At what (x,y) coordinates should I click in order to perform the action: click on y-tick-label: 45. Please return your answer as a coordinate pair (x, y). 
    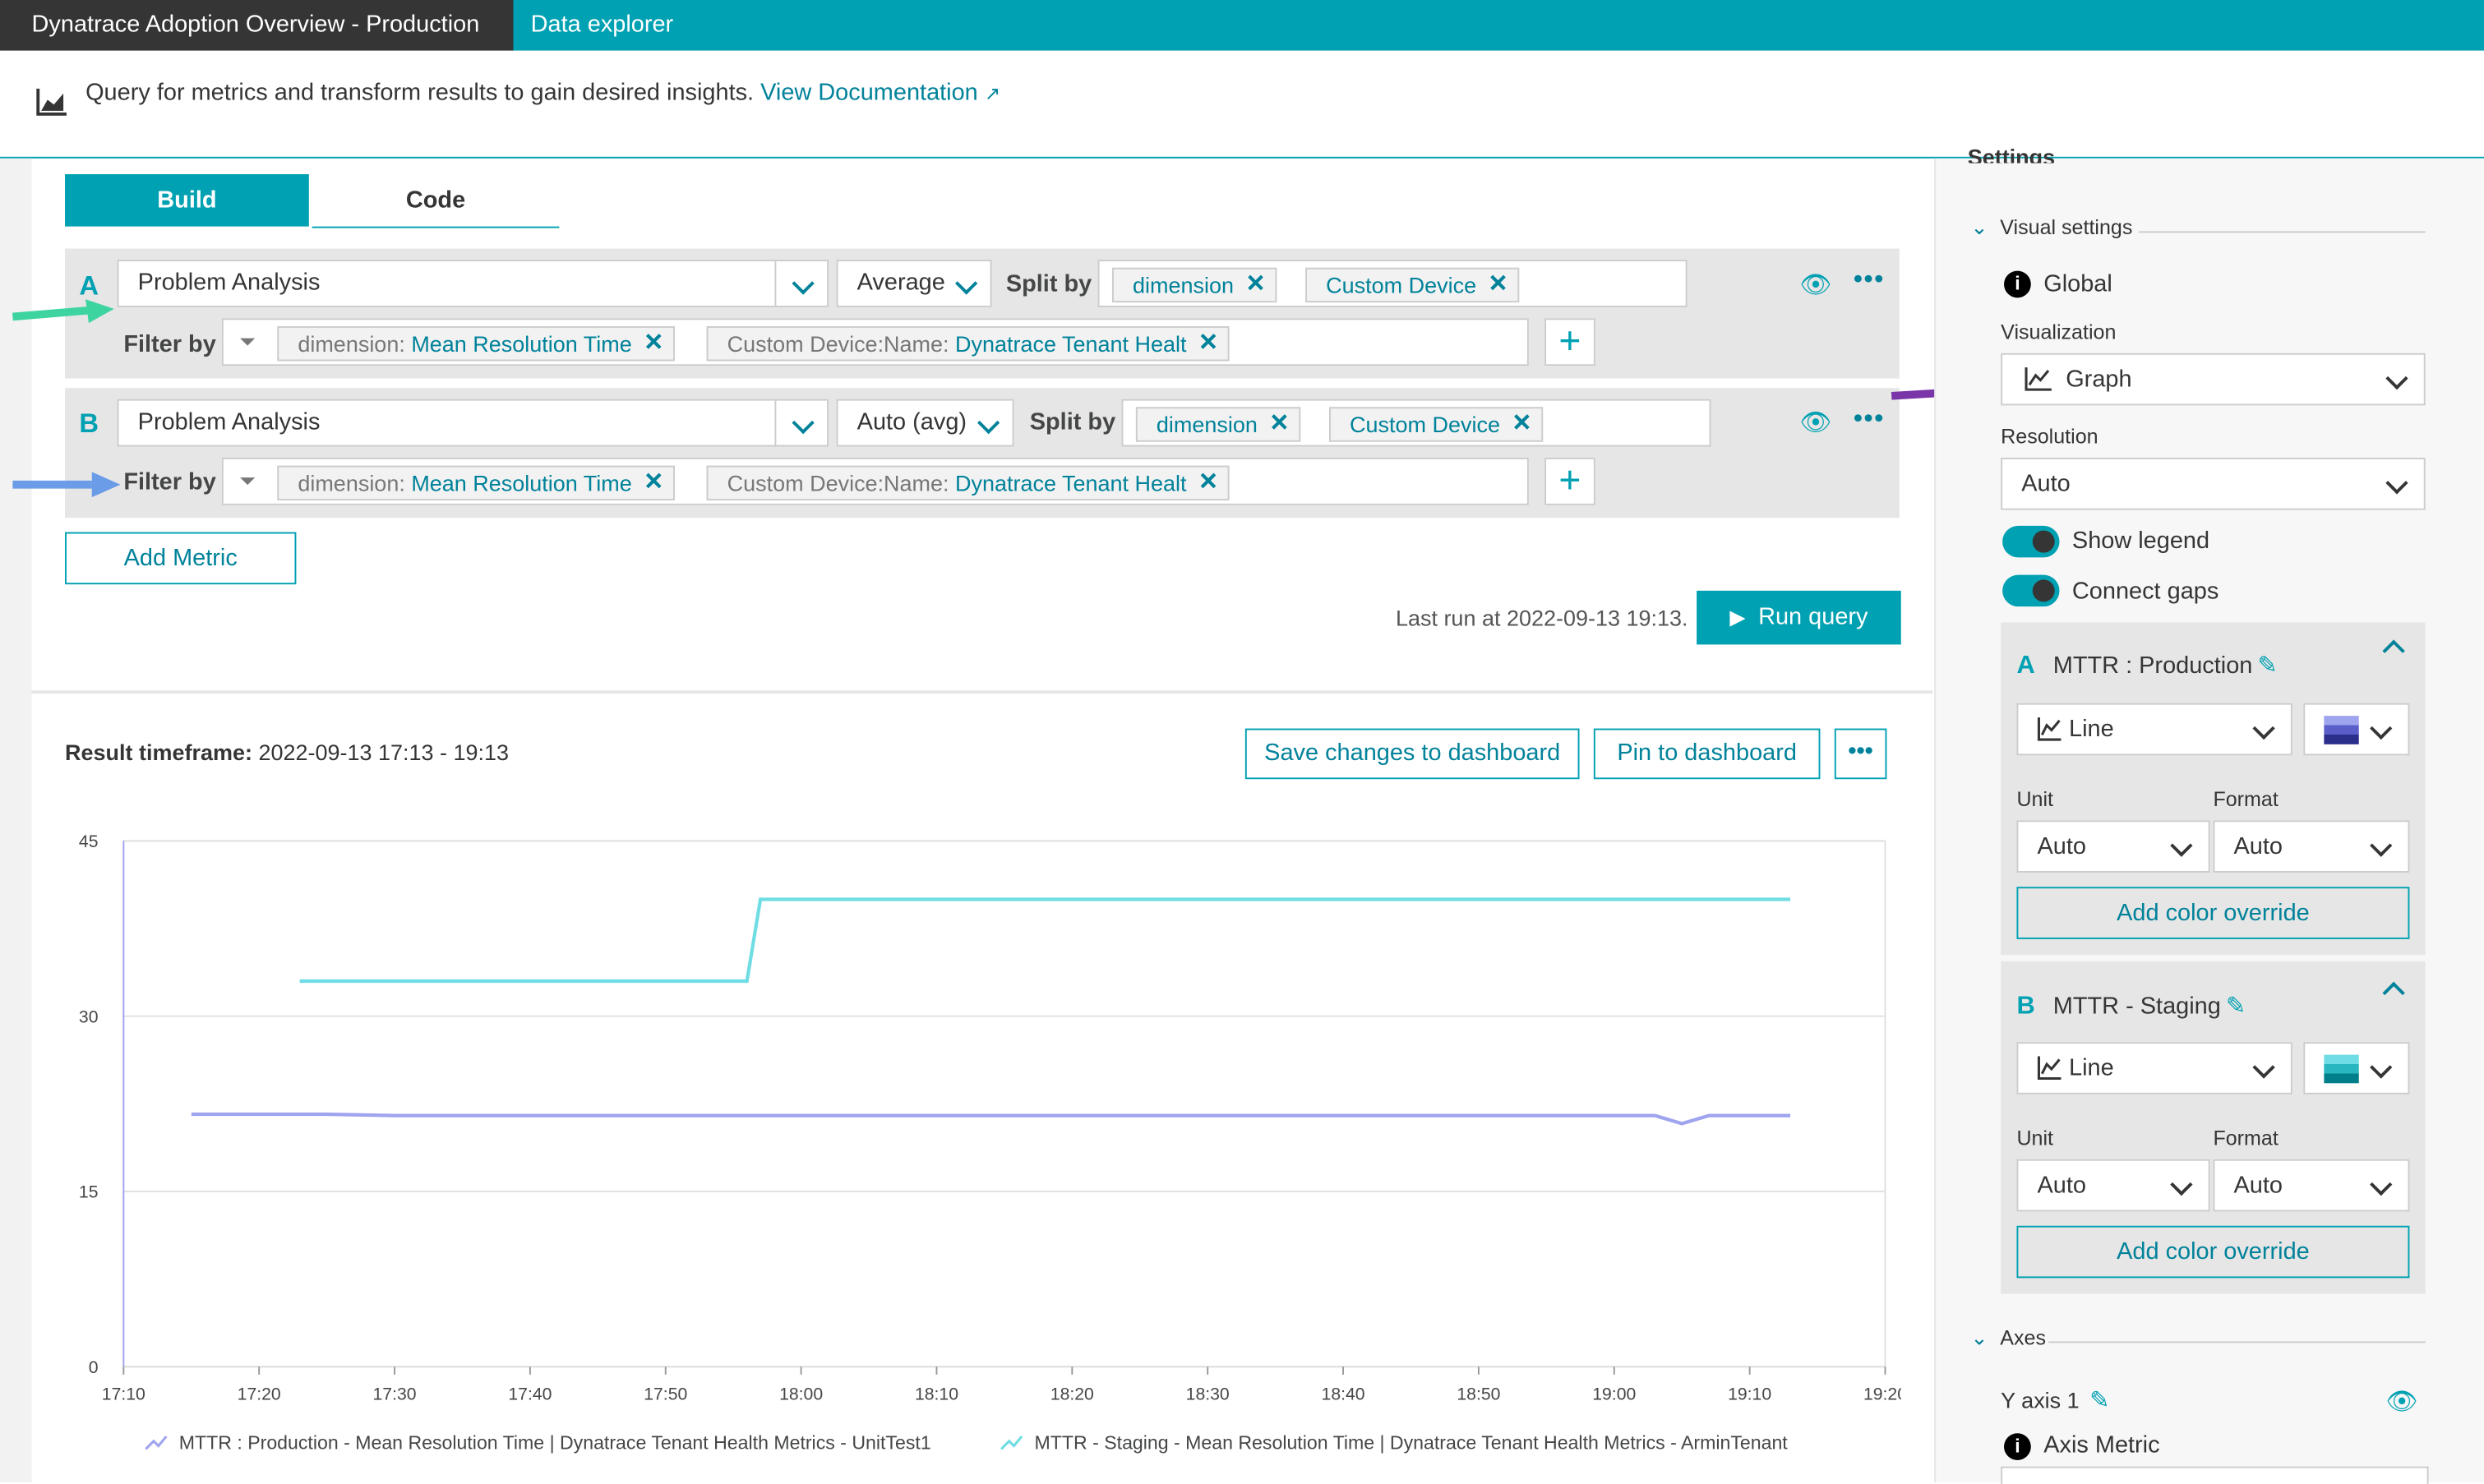
    Looking at the image, I should click on (89, 842).